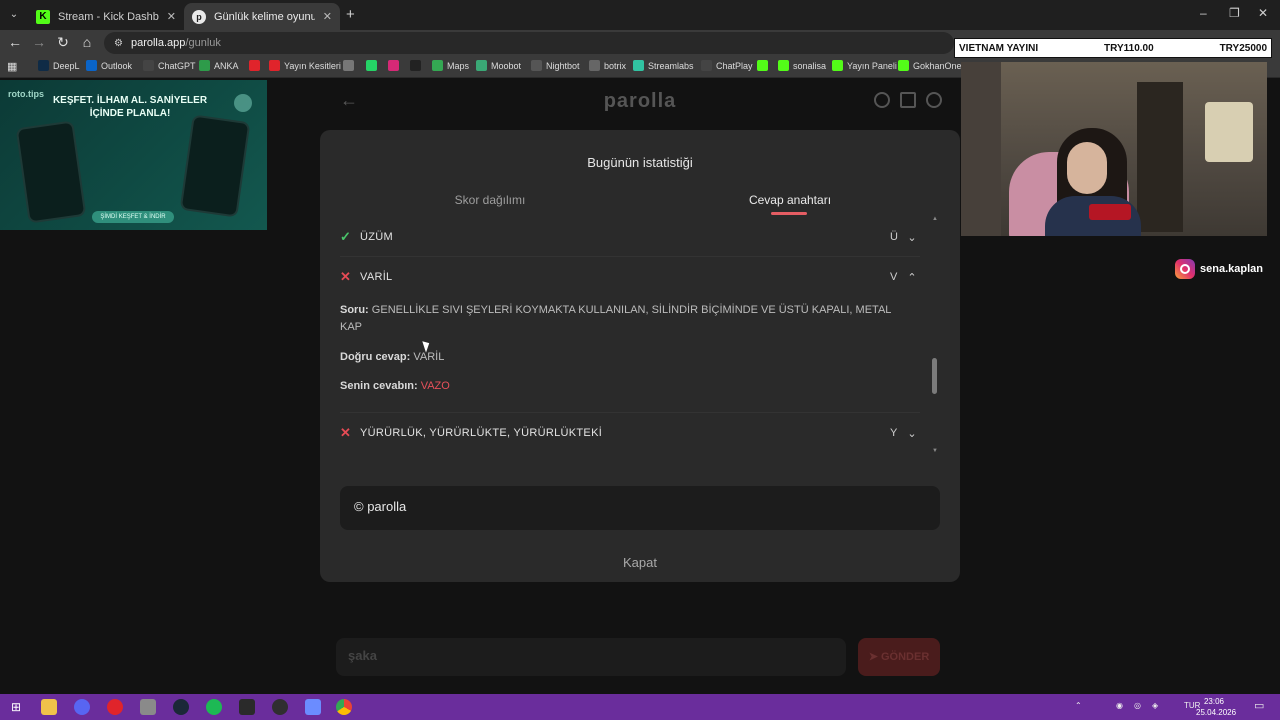  What do you see at coordinates (345, 276) in the screenshot?
I see `cross-icon: ✕` at bounding box center [345, 276].